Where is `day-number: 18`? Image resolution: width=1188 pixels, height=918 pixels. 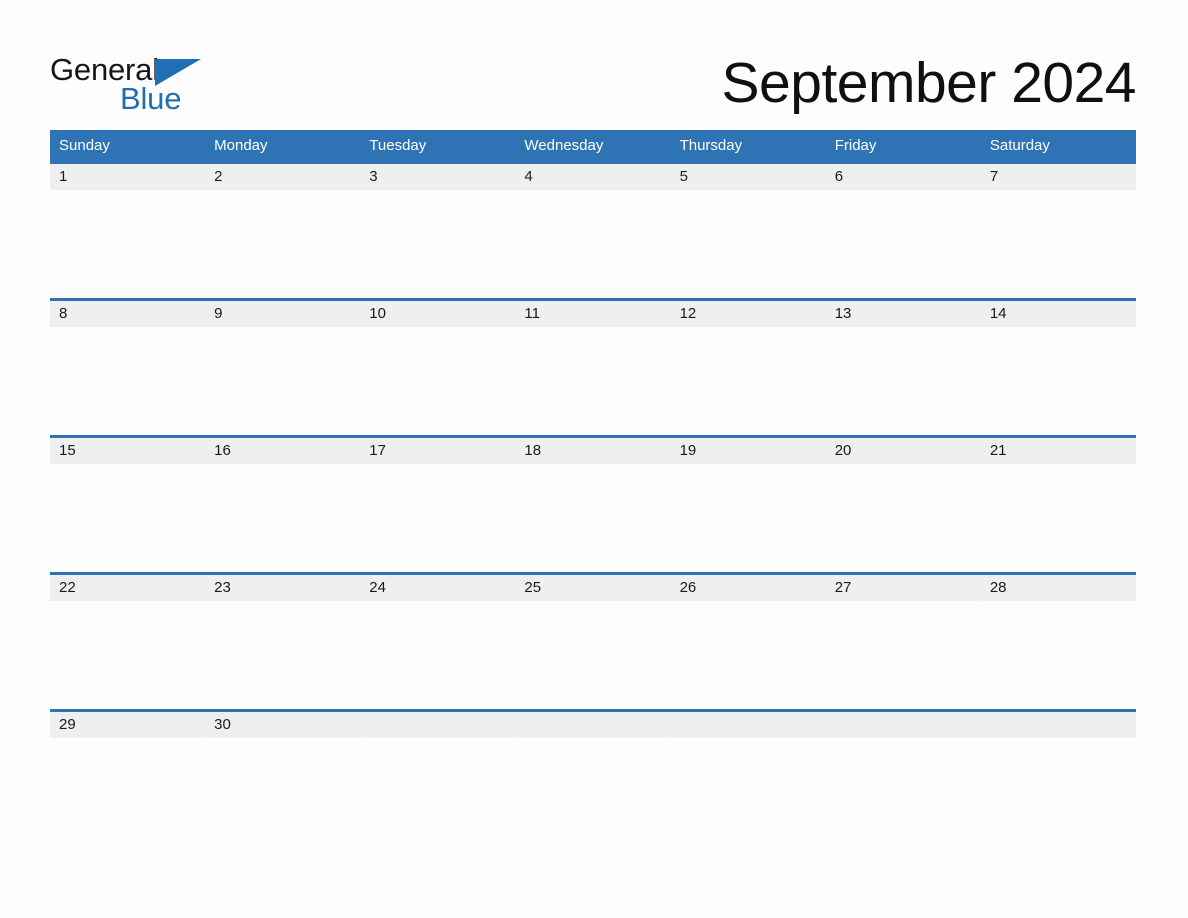
day-number: 18 is located at coordinates (592, 451).